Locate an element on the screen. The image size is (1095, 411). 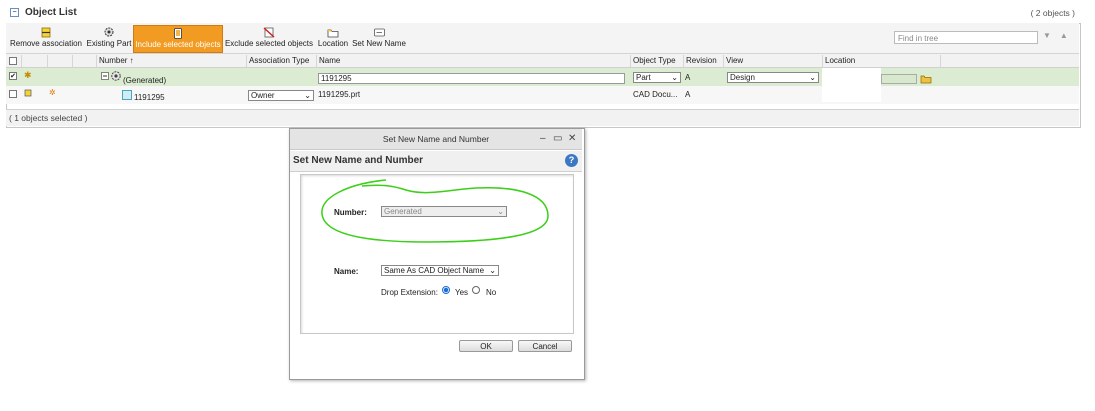
include-selected-objects-button: Include selected objects is located at coordinates (178, 39).